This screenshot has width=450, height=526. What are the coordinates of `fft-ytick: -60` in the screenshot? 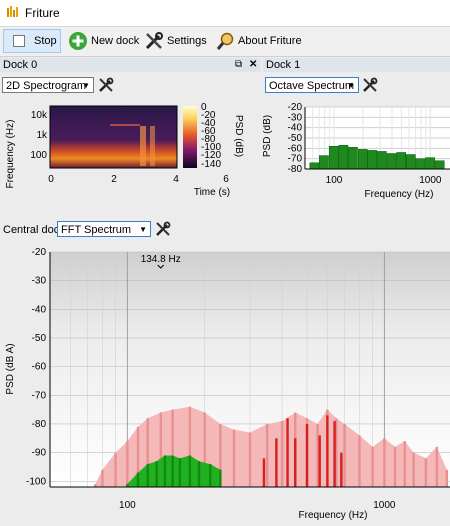 It's located at (39, 367).